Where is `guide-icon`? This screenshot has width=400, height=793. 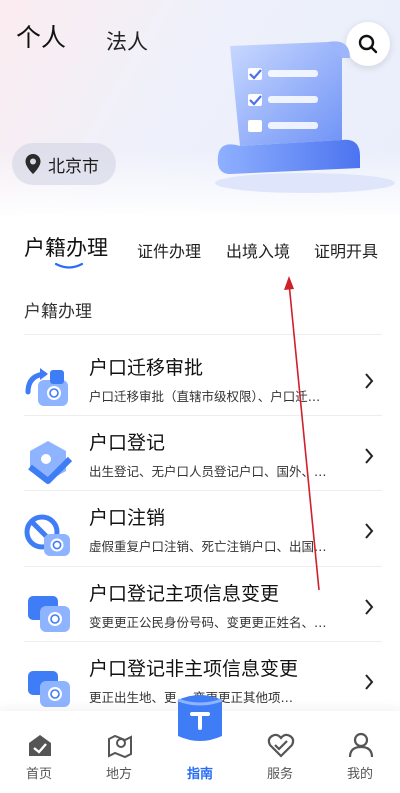
guide-icon is located at coordinates (200, 718).